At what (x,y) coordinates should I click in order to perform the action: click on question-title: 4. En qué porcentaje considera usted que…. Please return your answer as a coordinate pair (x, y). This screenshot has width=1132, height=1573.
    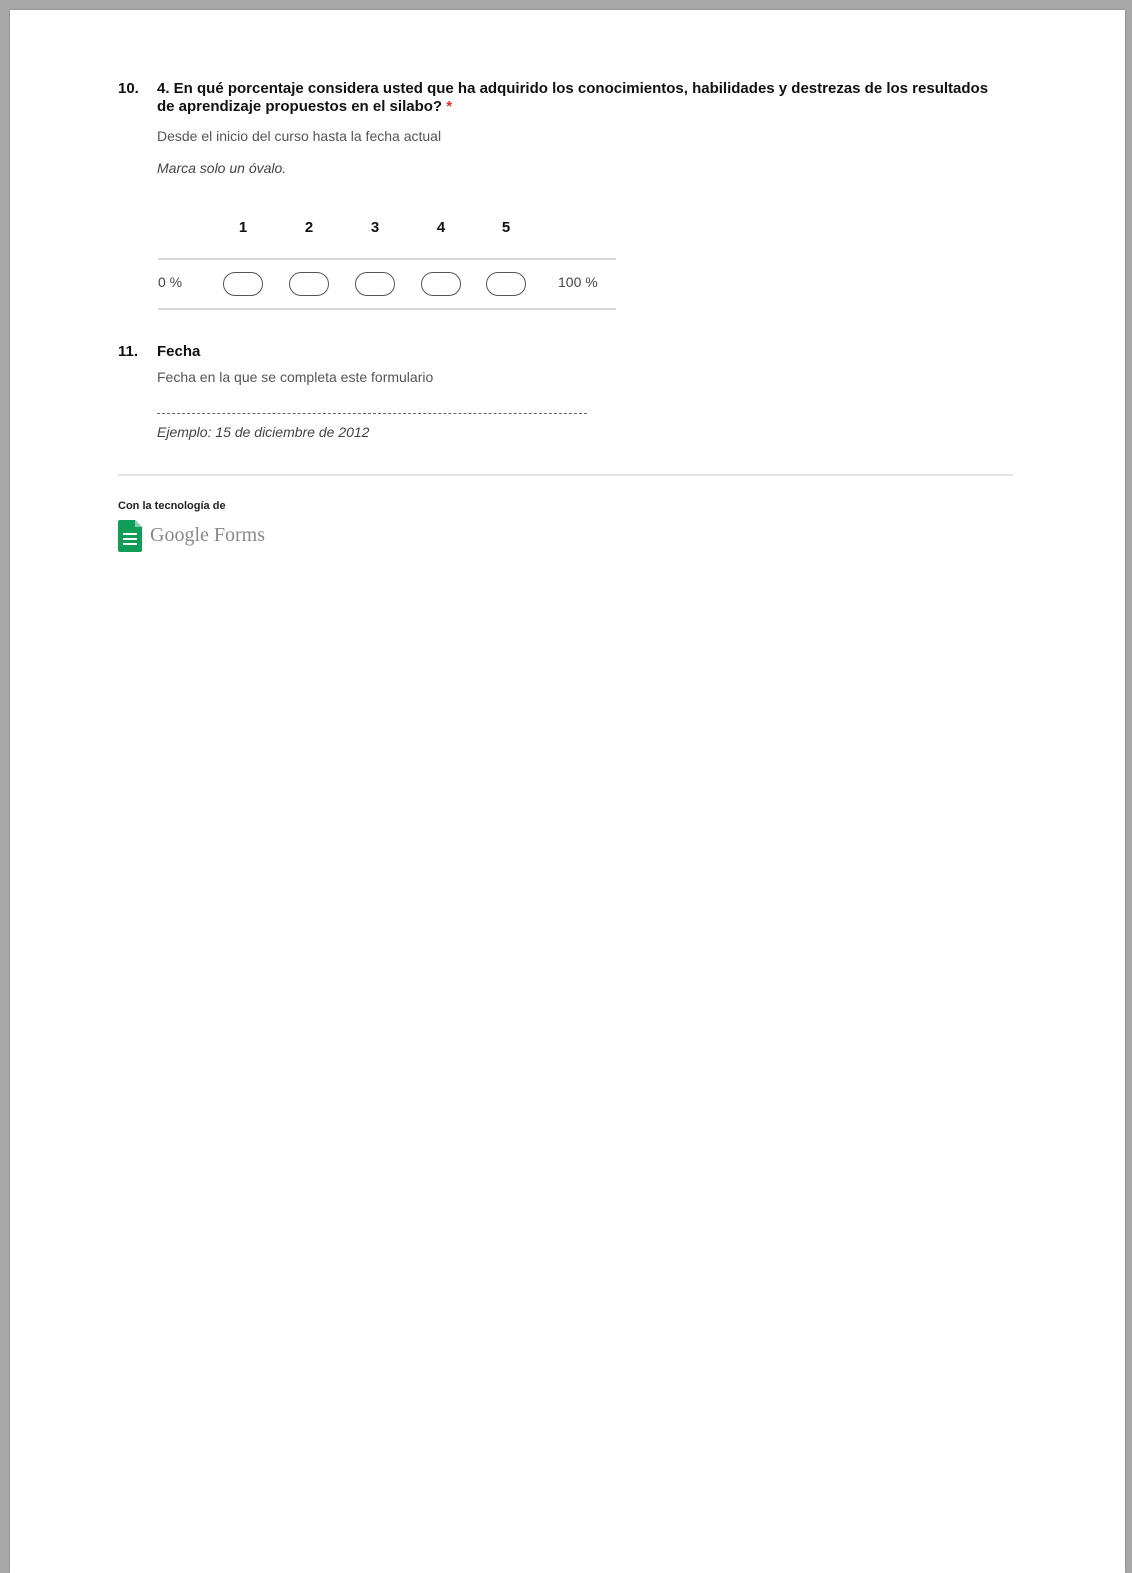
    Looking at the image, I should click on (582, 98).